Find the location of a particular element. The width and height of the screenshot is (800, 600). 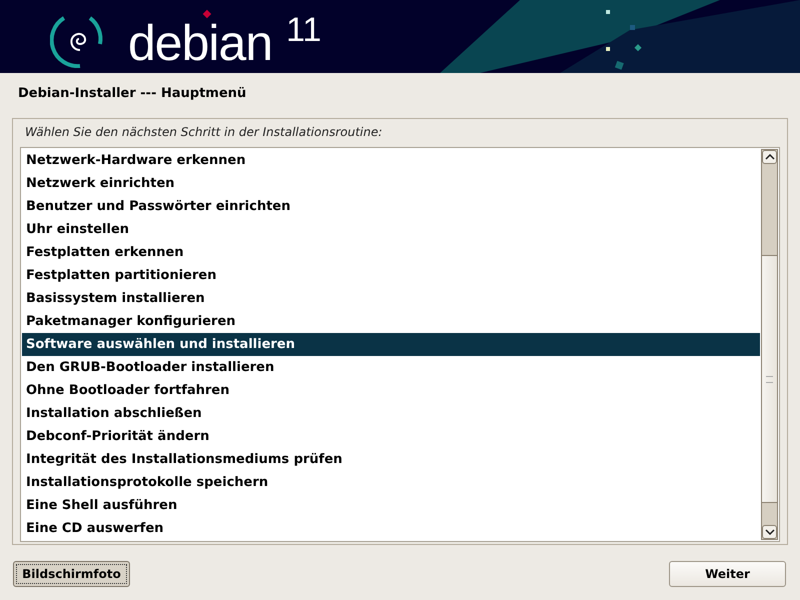

menu-item: Netzwerk einrichten is located at coordinates (391, 183).